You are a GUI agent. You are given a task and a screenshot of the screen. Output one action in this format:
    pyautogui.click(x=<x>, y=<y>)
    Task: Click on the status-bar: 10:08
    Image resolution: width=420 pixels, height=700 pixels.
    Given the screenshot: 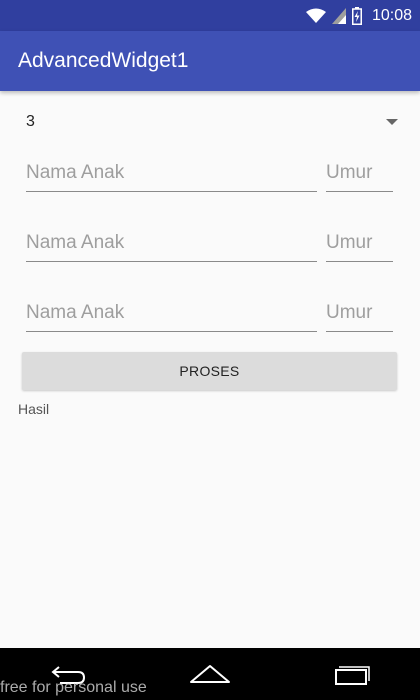 What is the action you would take?
    pyautogui.click(x=210, y=15)
    